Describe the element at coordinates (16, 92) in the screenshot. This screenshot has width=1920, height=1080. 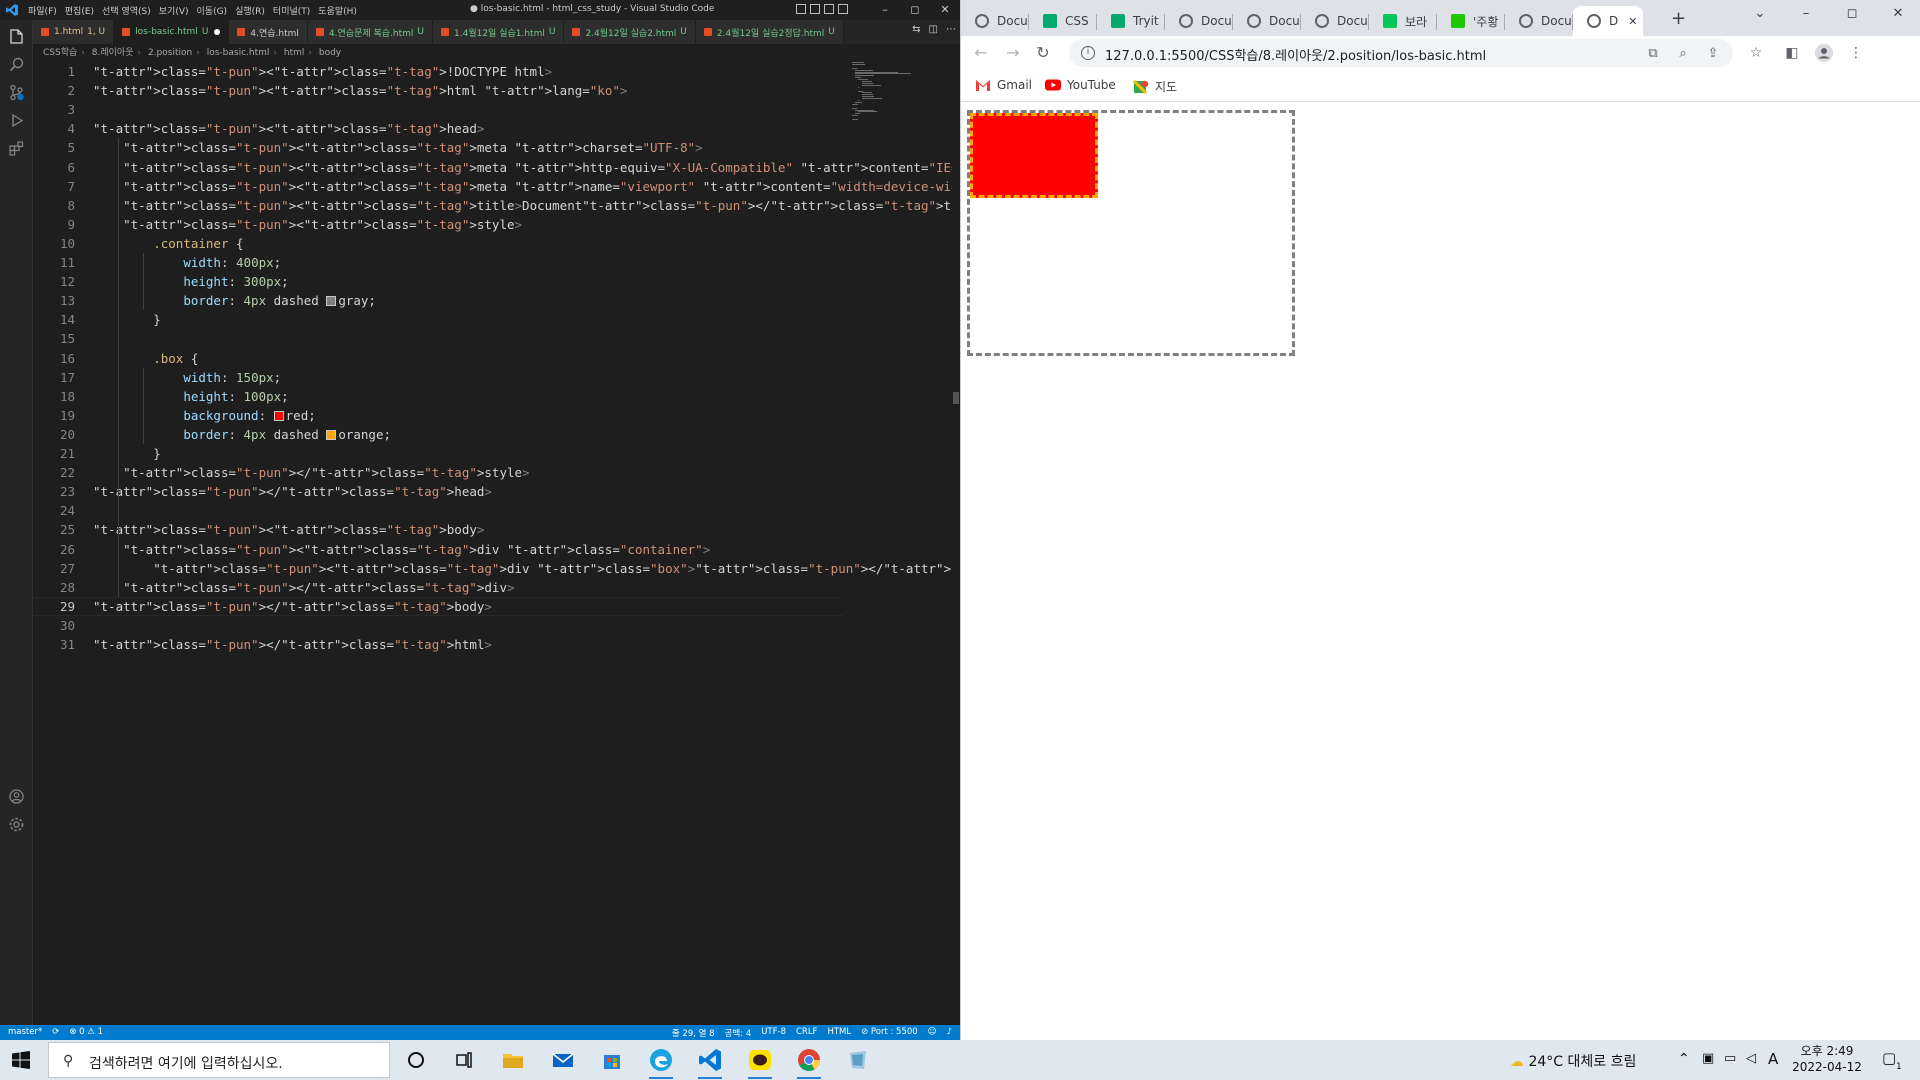
I see `source-control-icon` at that location.